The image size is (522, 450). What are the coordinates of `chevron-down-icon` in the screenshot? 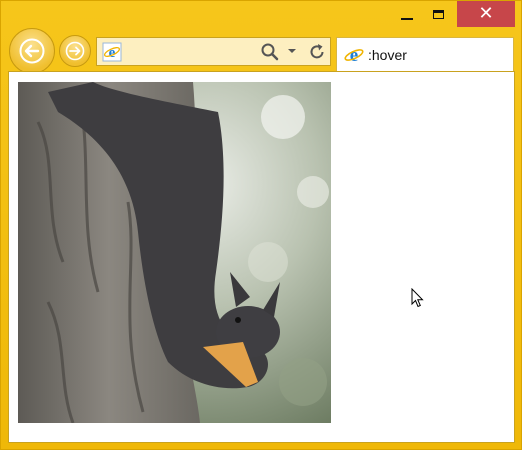 It's located at (292, 51).